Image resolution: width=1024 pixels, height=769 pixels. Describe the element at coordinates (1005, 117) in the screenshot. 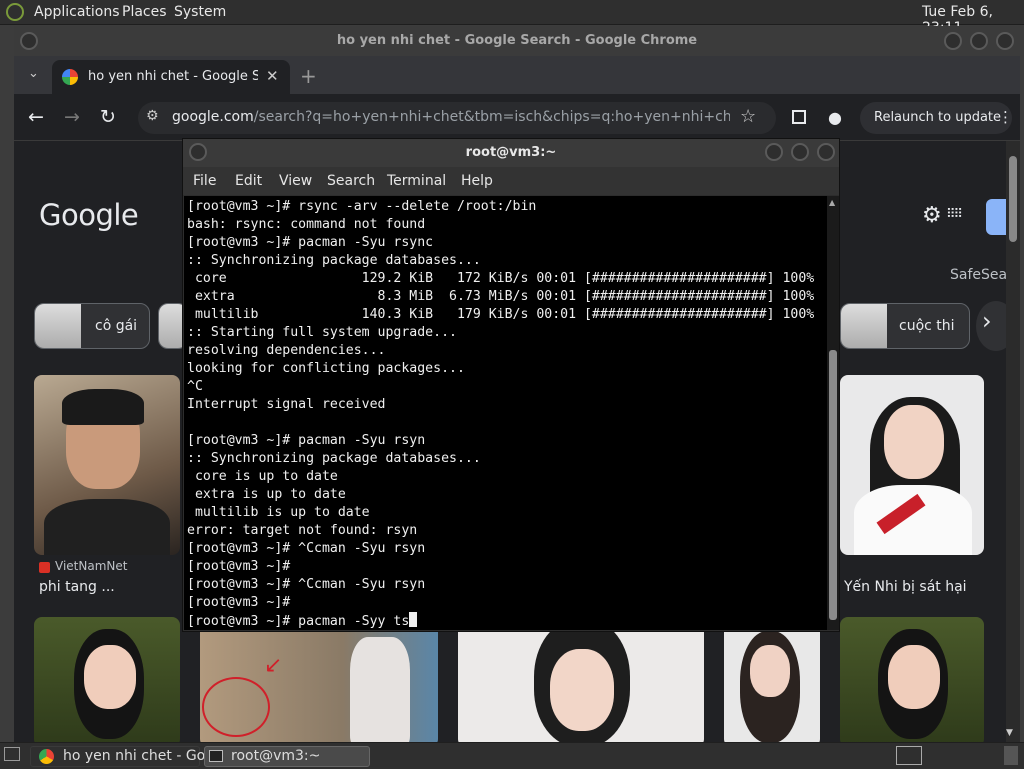

I see `more-options-icon: ⋮` at that location.